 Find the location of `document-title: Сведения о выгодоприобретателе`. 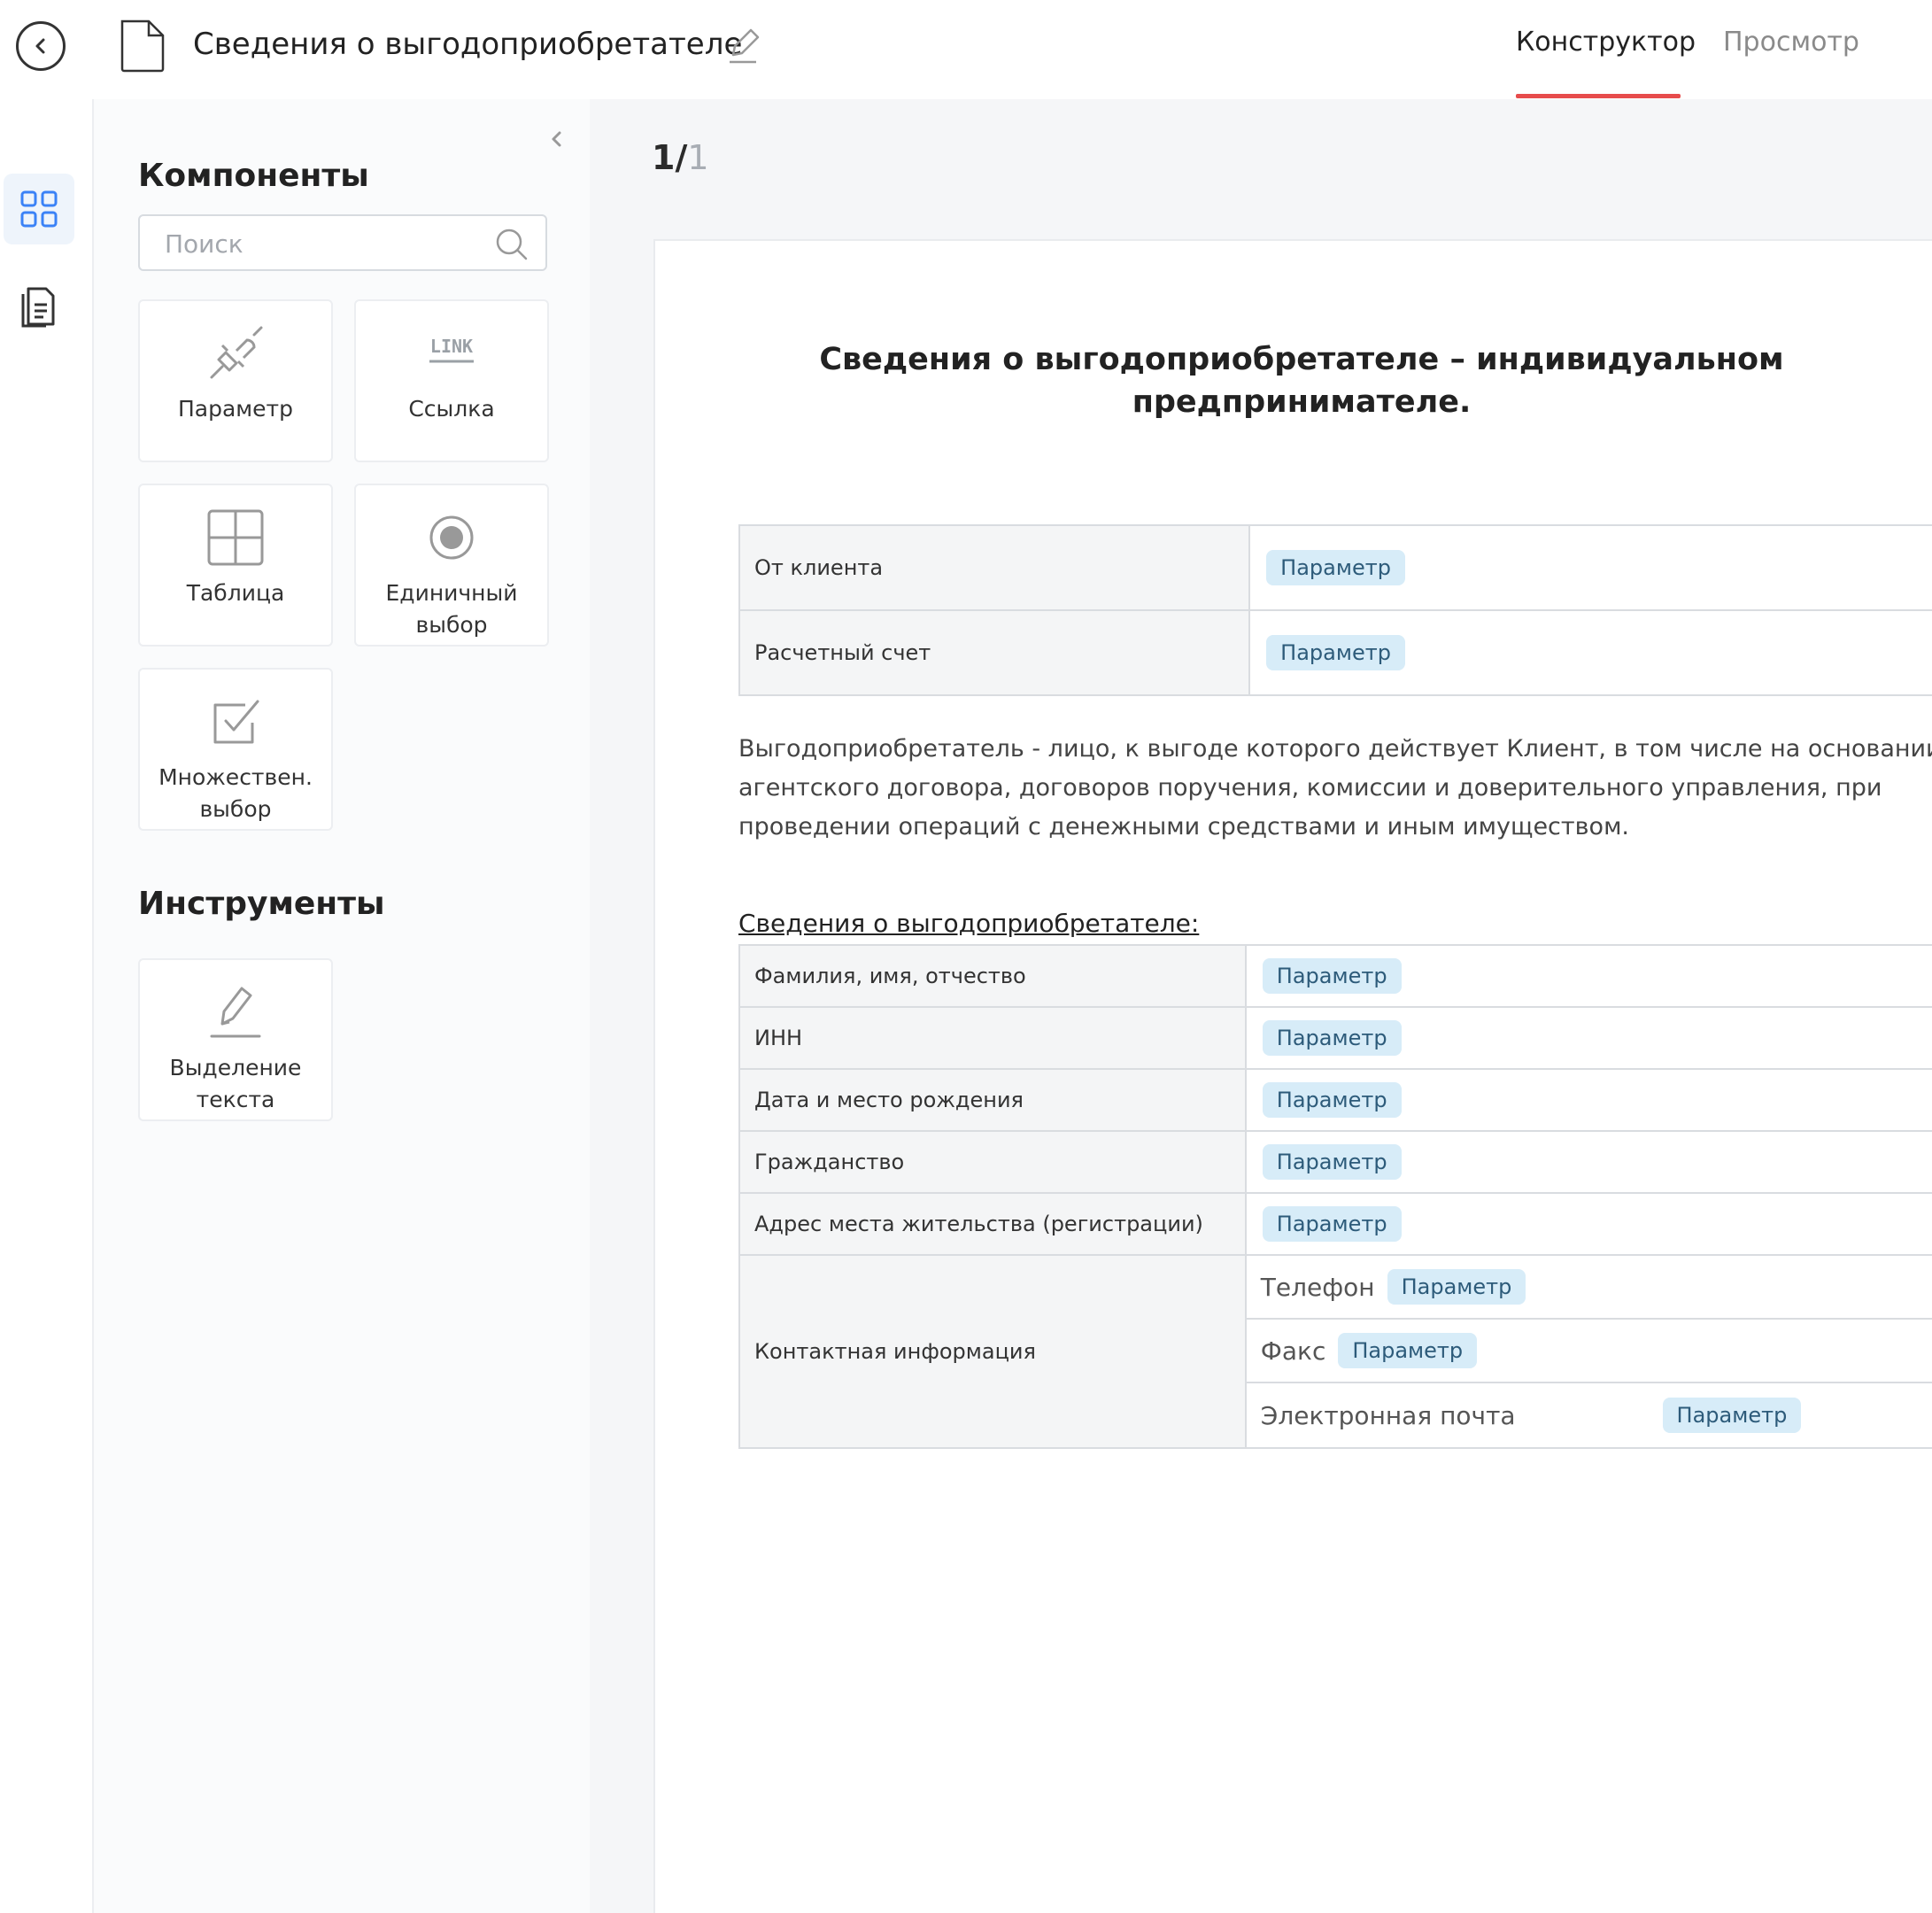

document-title: Сведения о выгодоприобретателе is located at coordinates (468, 44).